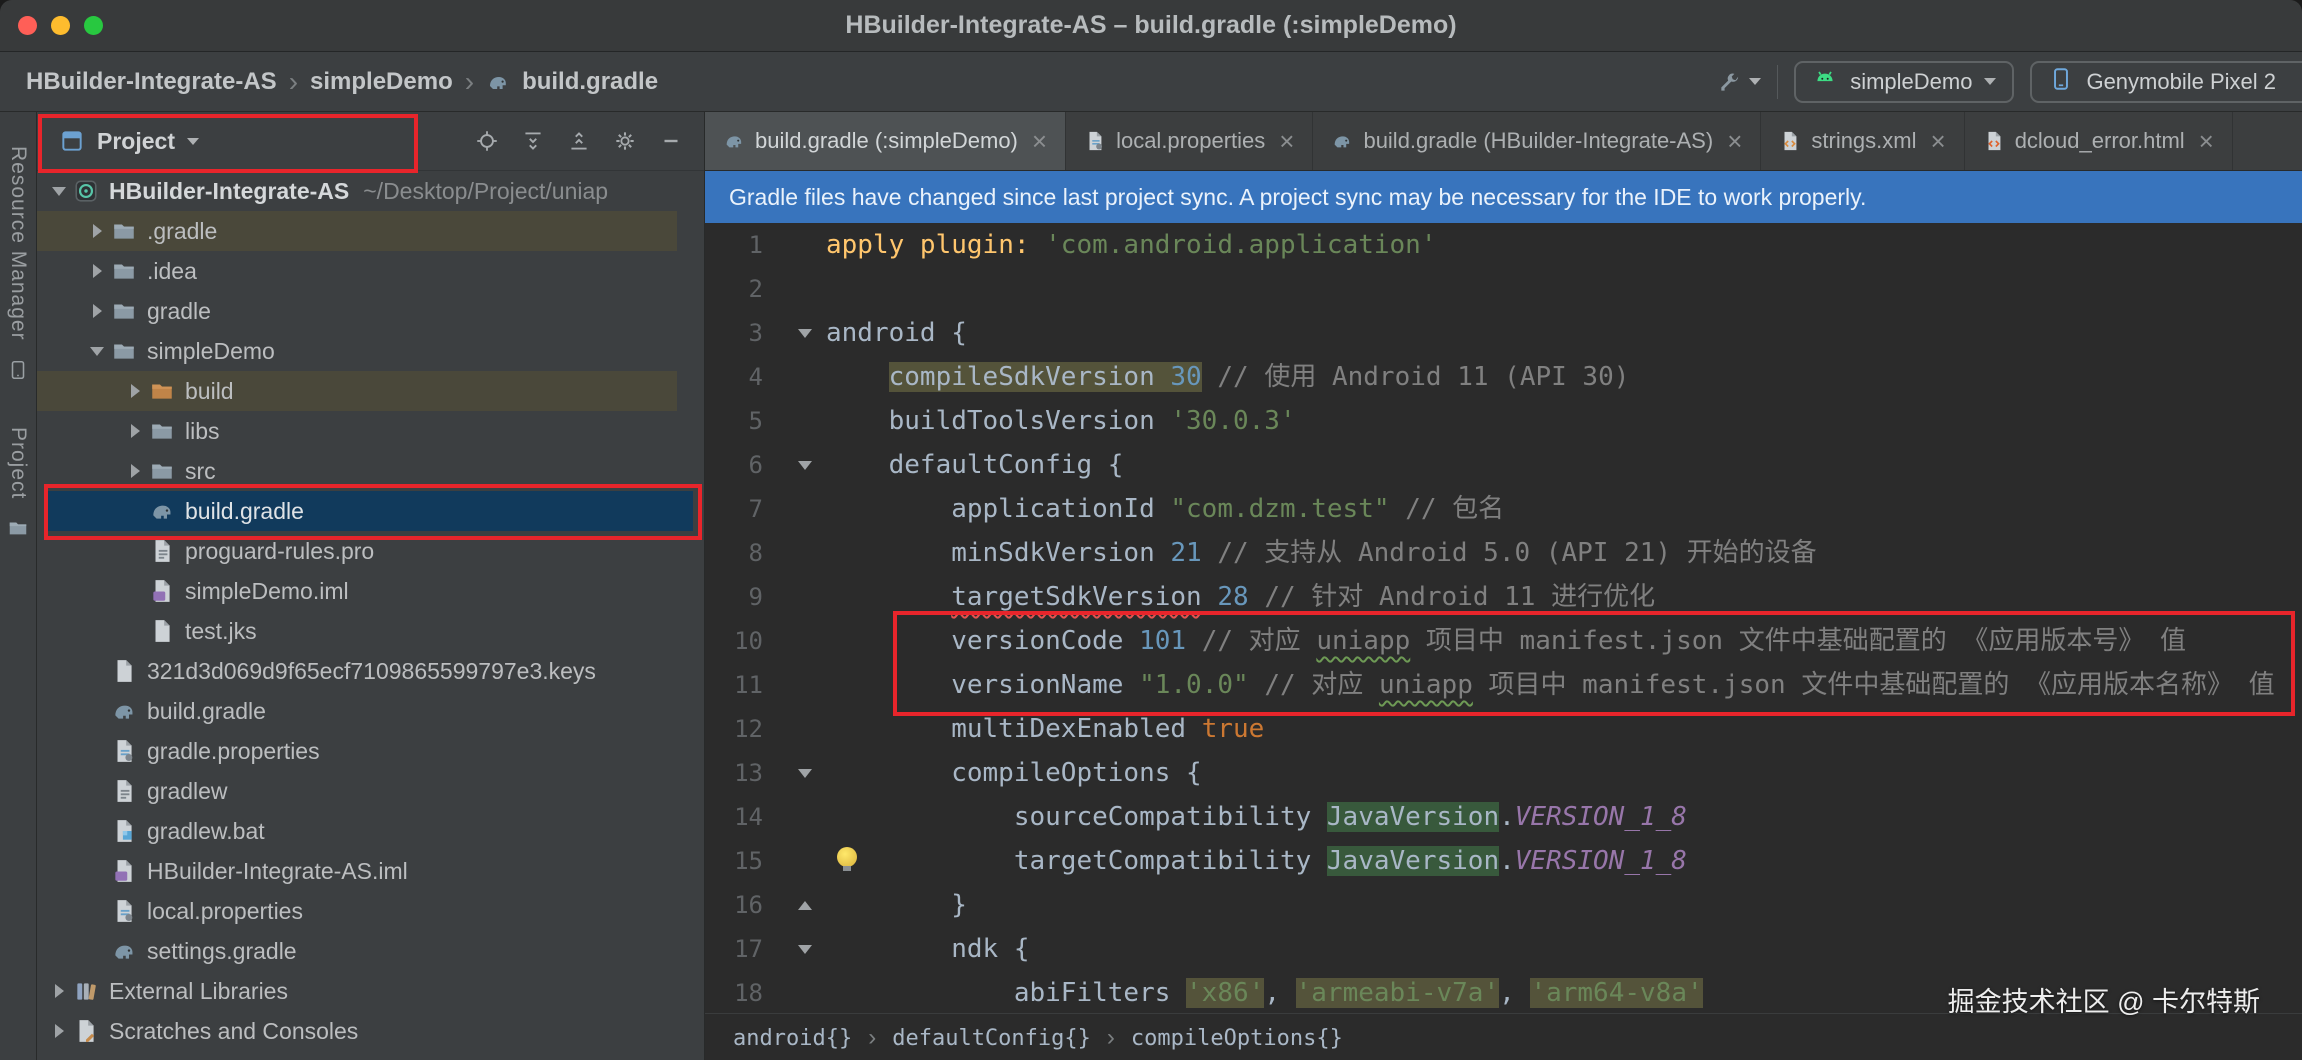 The height and width of the screenshot is (1060, 2302). I want to click on tree-item-label: .idea, so click(172, 270).